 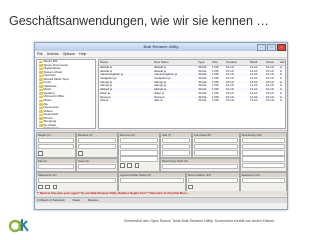 I want to click on remove-trim-checkbox, so click(x=137, y=165).